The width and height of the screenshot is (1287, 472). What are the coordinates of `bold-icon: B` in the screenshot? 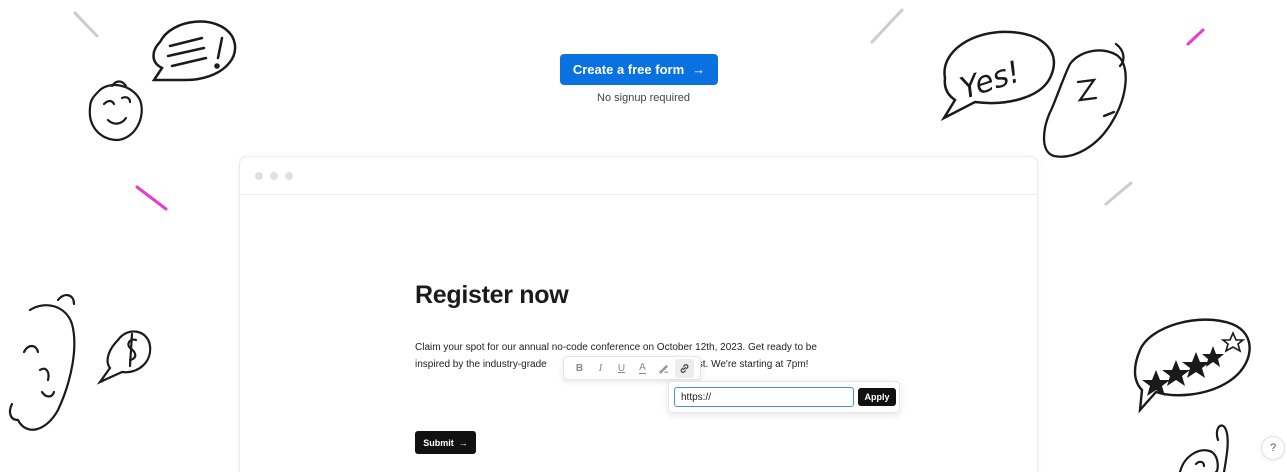 It's located at (579, 368).